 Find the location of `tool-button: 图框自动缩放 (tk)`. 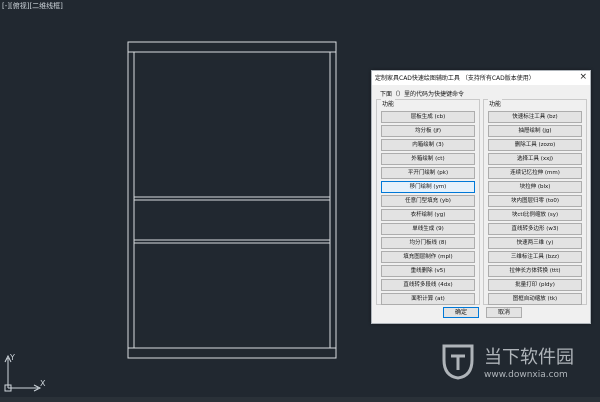

tool-button: 图框自动缩放 (tk) is located at coordinates (535, 299).